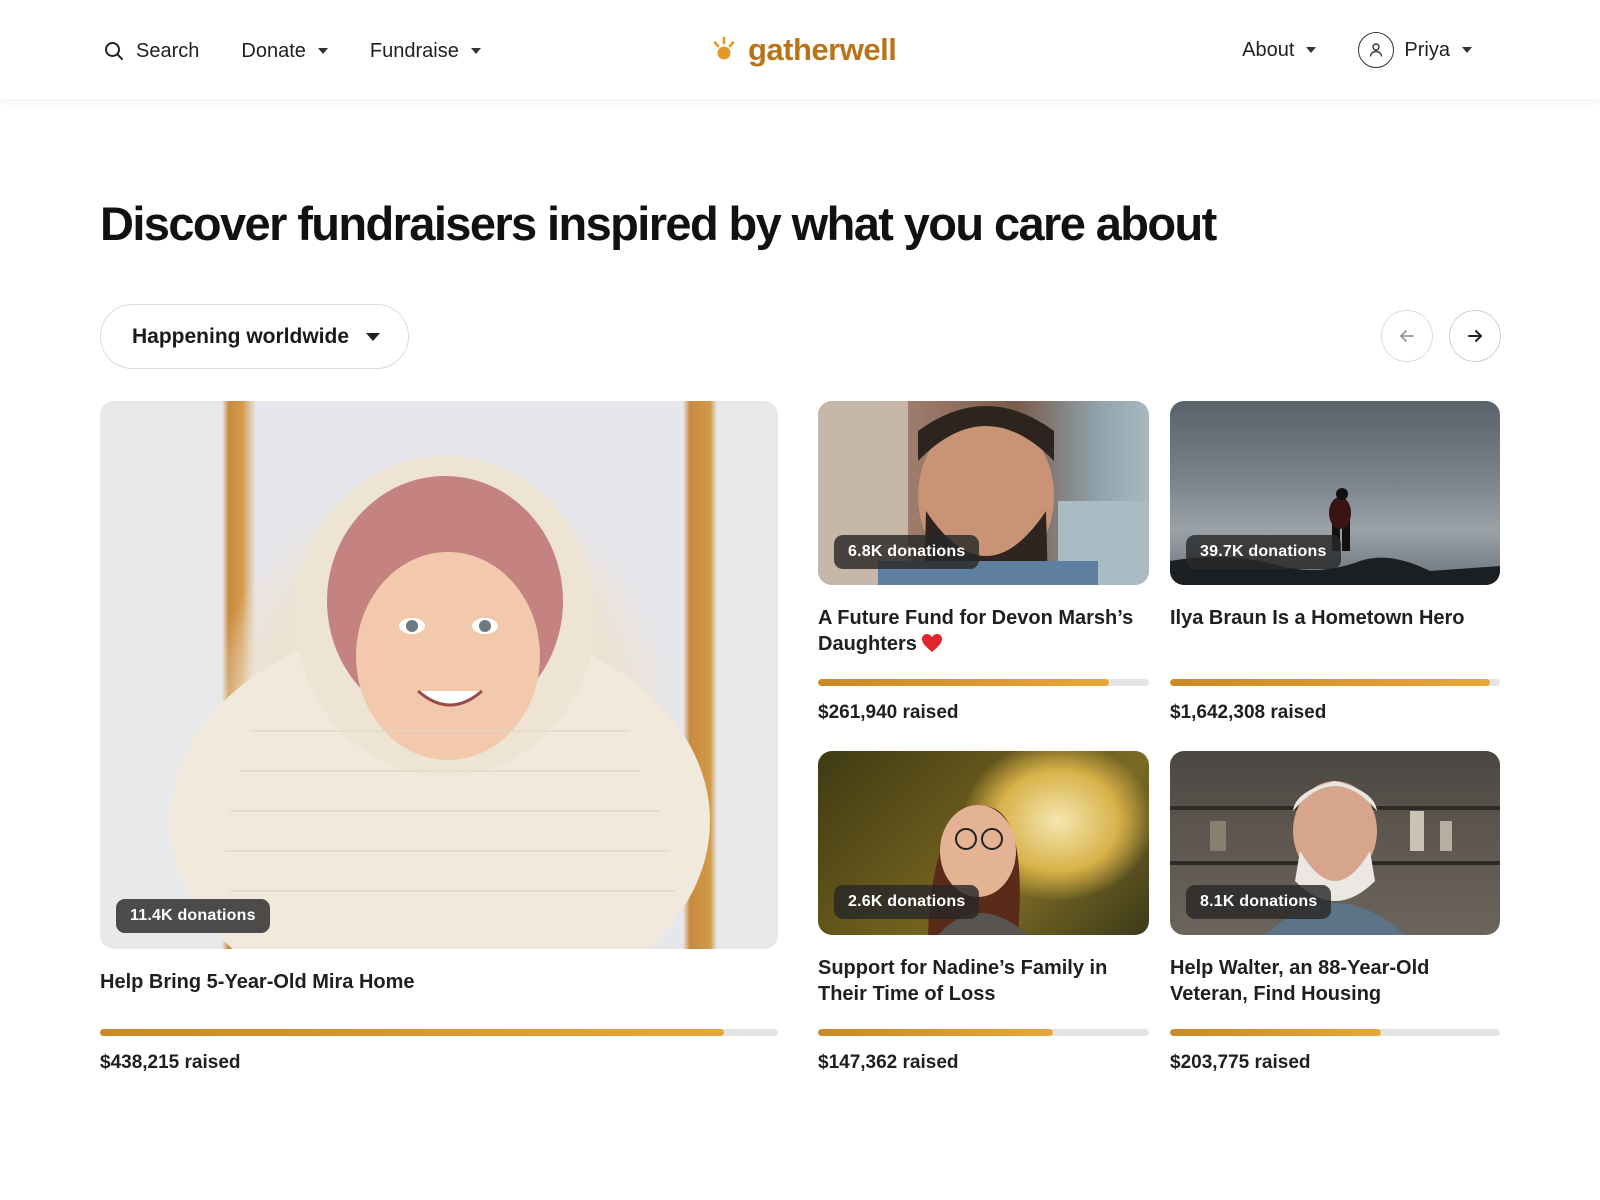 The width and height of the screenshot is (1600, 1200). Describe the element at coordinates (1357, 50) in the screenshot. I see `nav-right: About Priya` at that location.